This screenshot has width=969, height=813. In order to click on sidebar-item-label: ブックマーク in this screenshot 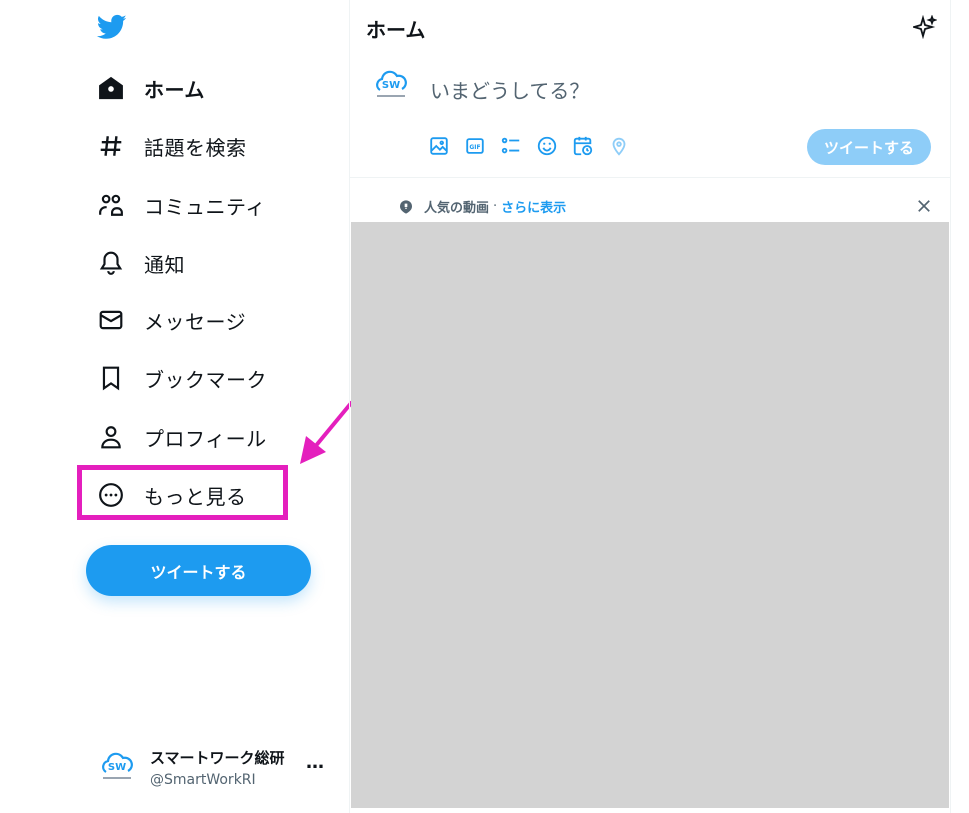, I will do `click(205, 379)`.